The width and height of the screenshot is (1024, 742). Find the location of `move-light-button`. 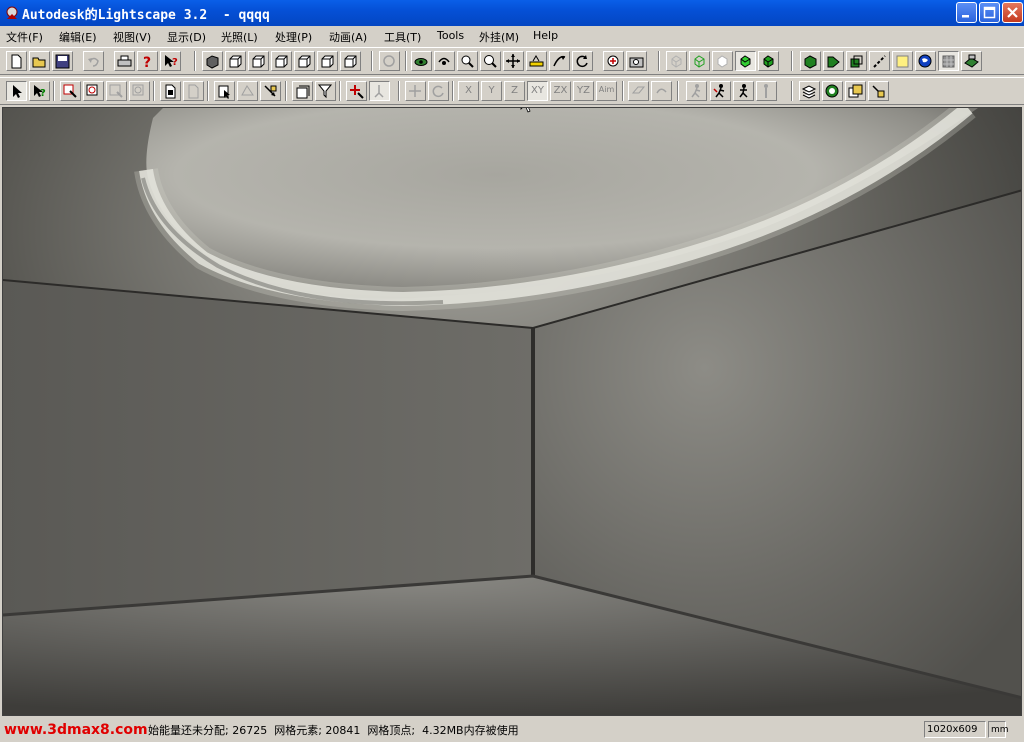

move-light-button is located at coordinates (270, 91).